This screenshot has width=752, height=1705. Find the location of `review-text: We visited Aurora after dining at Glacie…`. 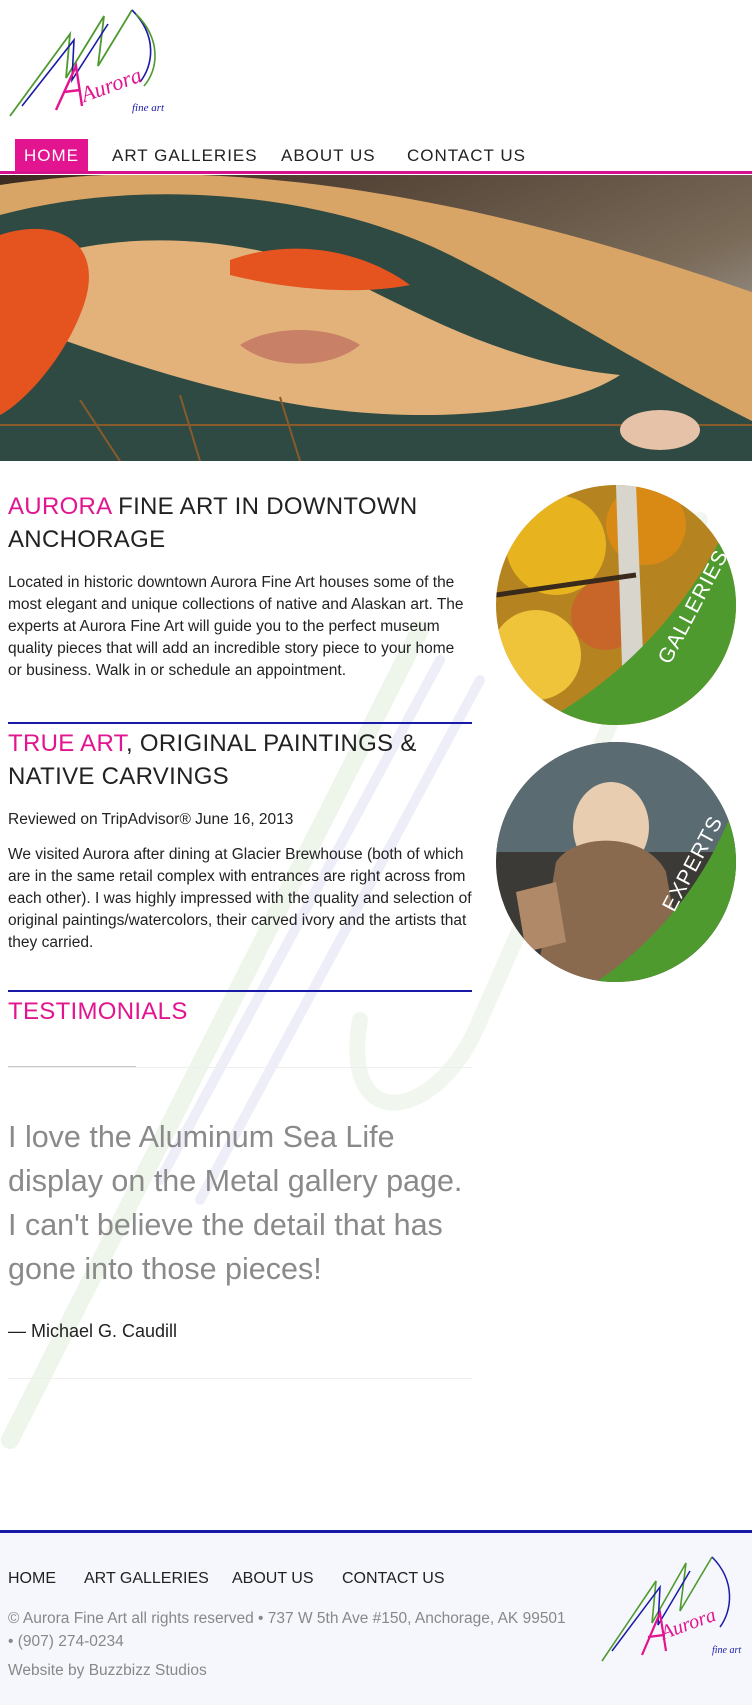

review-text: We visited Aurora after dining at Glacie… is located at coordinates (240, 898).